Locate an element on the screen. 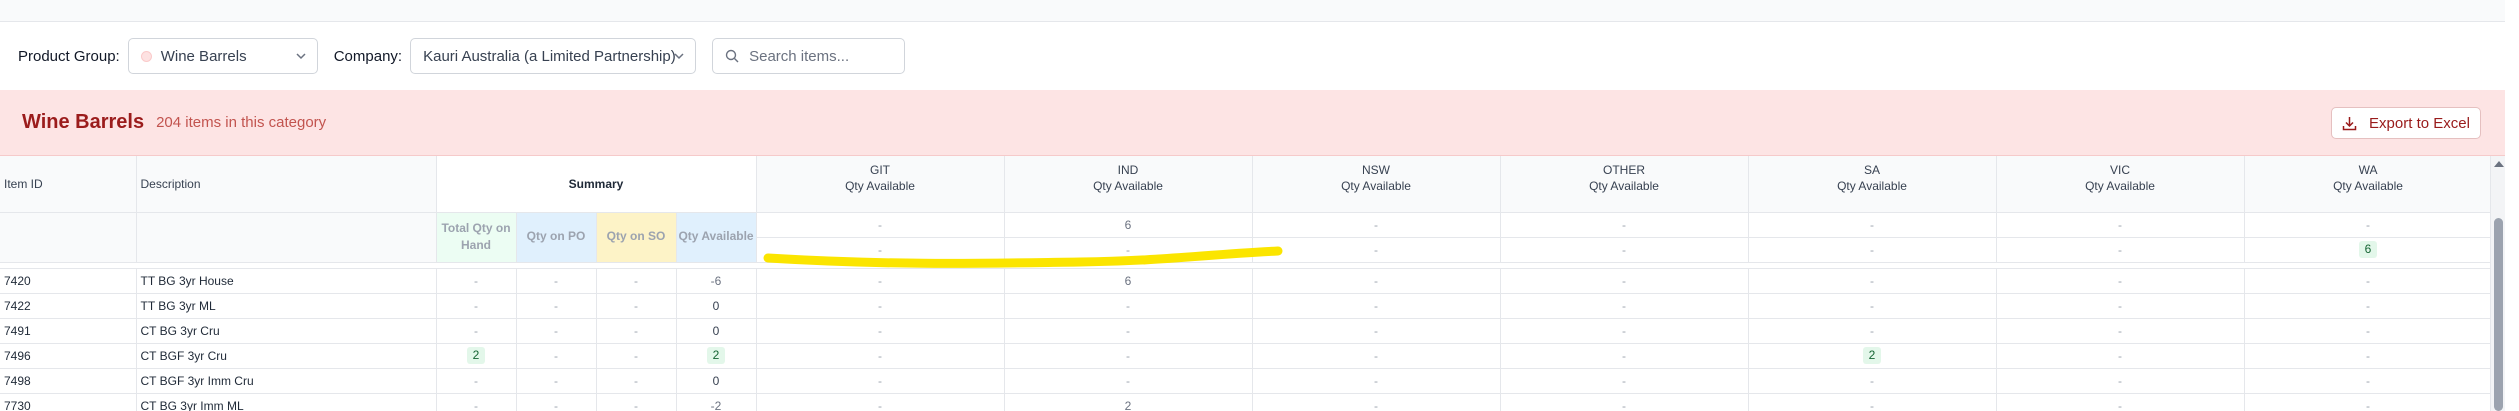  chevron-down-icon is located at coordinates (679, 56).